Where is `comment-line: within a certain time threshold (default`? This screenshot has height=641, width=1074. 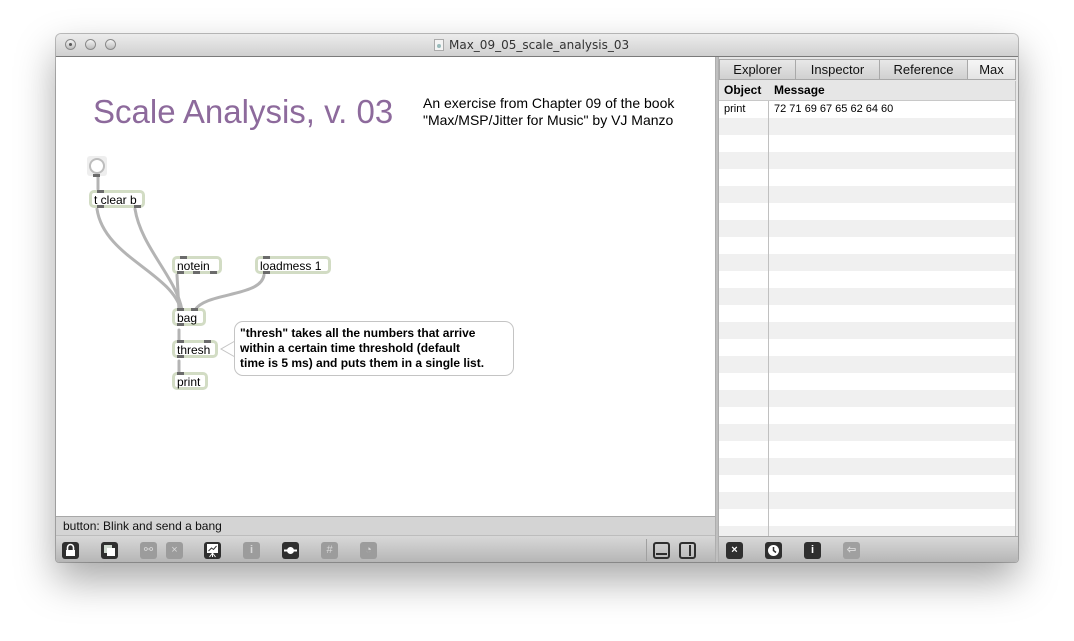 comment-line: within a certain time threshold (default is located at coordinates (350, 348).